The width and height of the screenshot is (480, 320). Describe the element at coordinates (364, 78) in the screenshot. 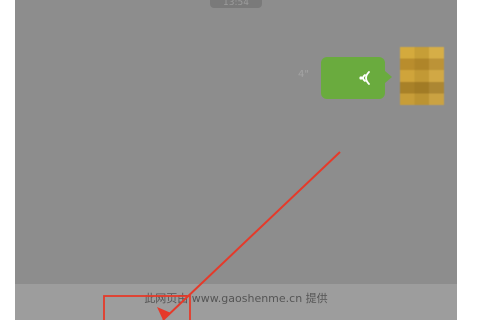

I see `voice-wave-icon` at that location.